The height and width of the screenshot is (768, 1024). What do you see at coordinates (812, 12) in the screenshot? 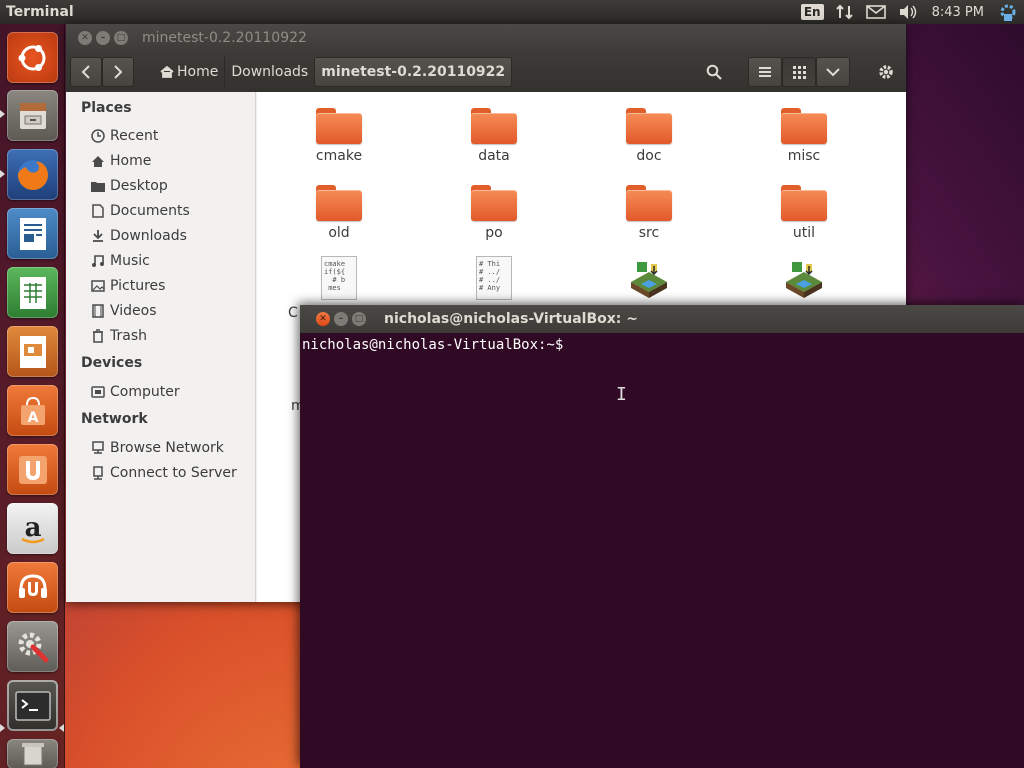
I see `keyboard-indicator: En` at bounding box center [812, 12].